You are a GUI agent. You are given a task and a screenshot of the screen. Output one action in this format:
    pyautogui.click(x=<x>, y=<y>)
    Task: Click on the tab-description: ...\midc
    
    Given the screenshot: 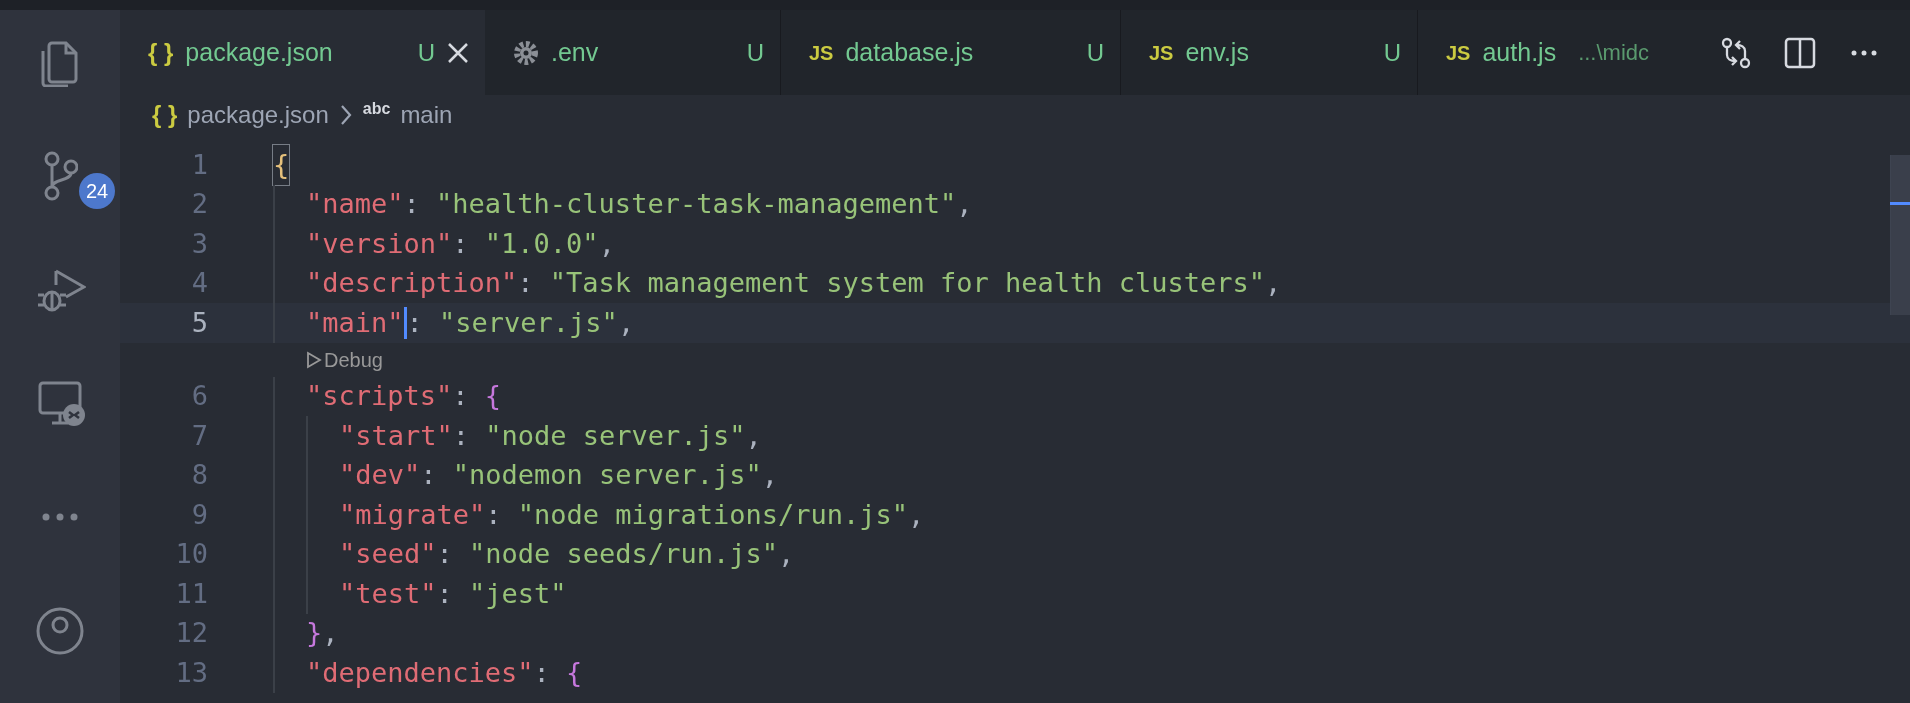 What is the action you would take?
    pyautogui.click(x=1614, y=53)
    